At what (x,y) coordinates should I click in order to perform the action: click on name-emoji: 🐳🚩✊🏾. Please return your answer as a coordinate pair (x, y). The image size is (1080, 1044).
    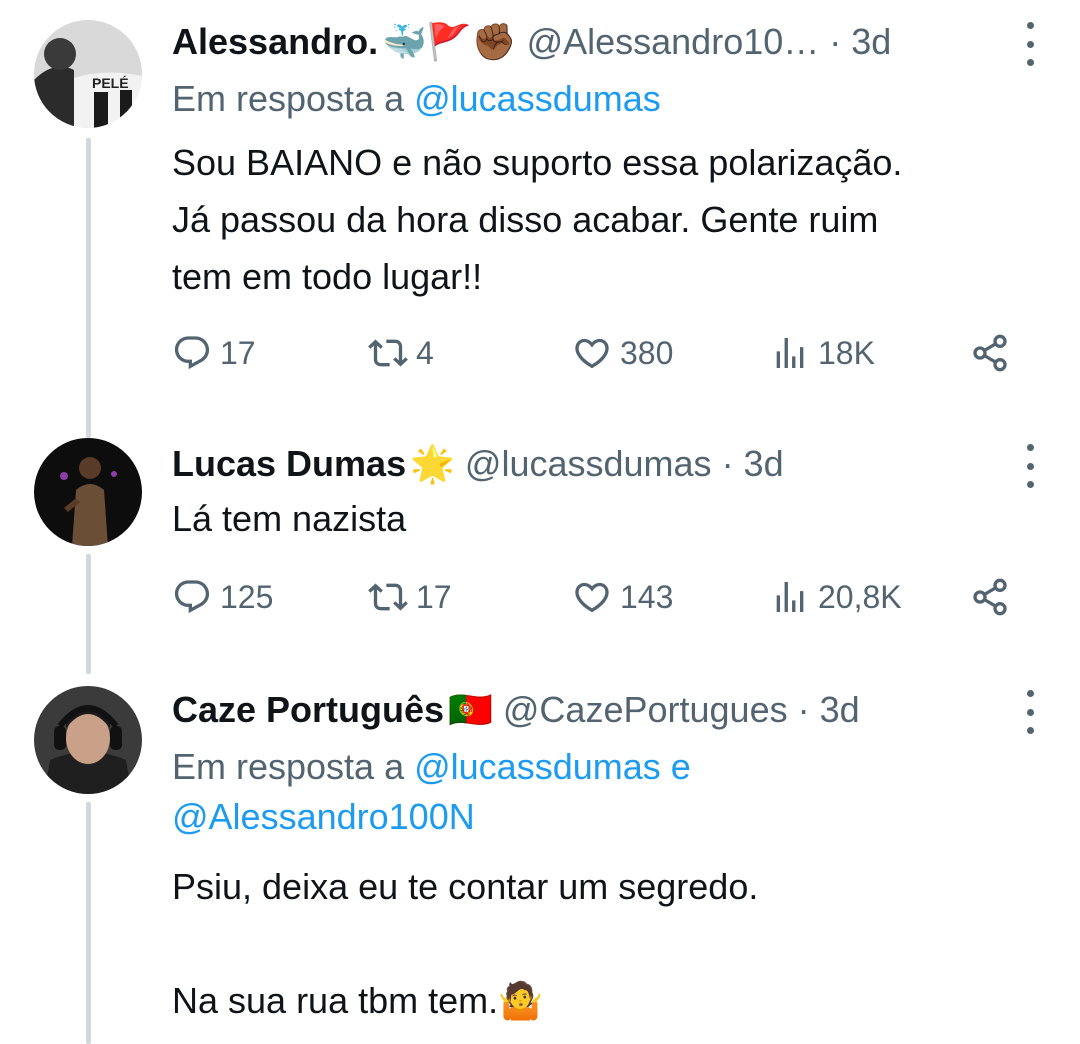
    Looking at the image, I should click on (449, 41).